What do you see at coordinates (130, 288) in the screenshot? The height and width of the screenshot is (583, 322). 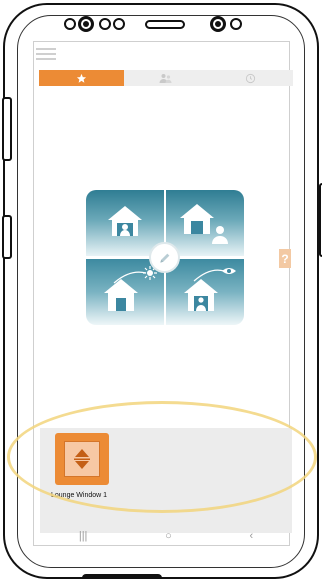 I see `house-sun-icon` at bounding box center [130, 288].